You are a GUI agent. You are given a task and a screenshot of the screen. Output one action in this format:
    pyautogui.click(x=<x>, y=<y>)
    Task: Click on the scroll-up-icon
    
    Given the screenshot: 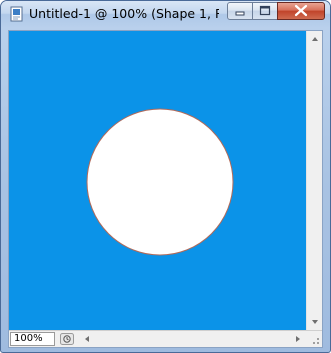 What is the action you would take?
    pyautogui.click(x=315, y=39)
    